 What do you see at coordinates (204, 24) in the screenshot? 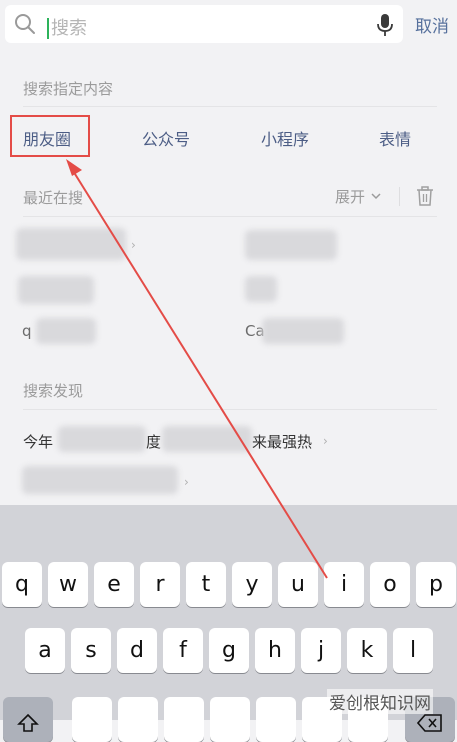
I see `search-bar: 搜索` at bounding box center [204, 24].